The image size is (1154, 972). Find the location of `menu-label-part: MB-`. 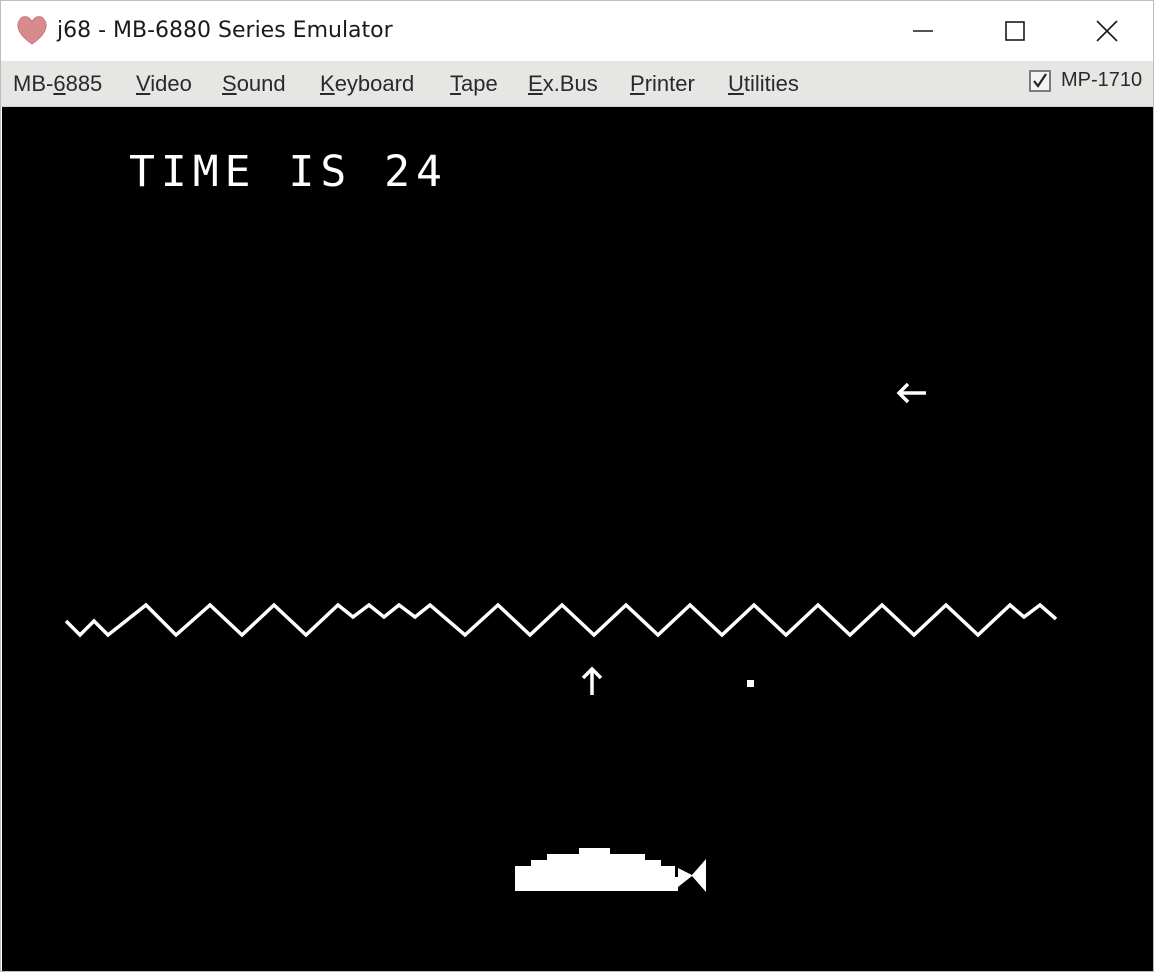

menu-label-part: MB- is located at coordinates (33, 83).